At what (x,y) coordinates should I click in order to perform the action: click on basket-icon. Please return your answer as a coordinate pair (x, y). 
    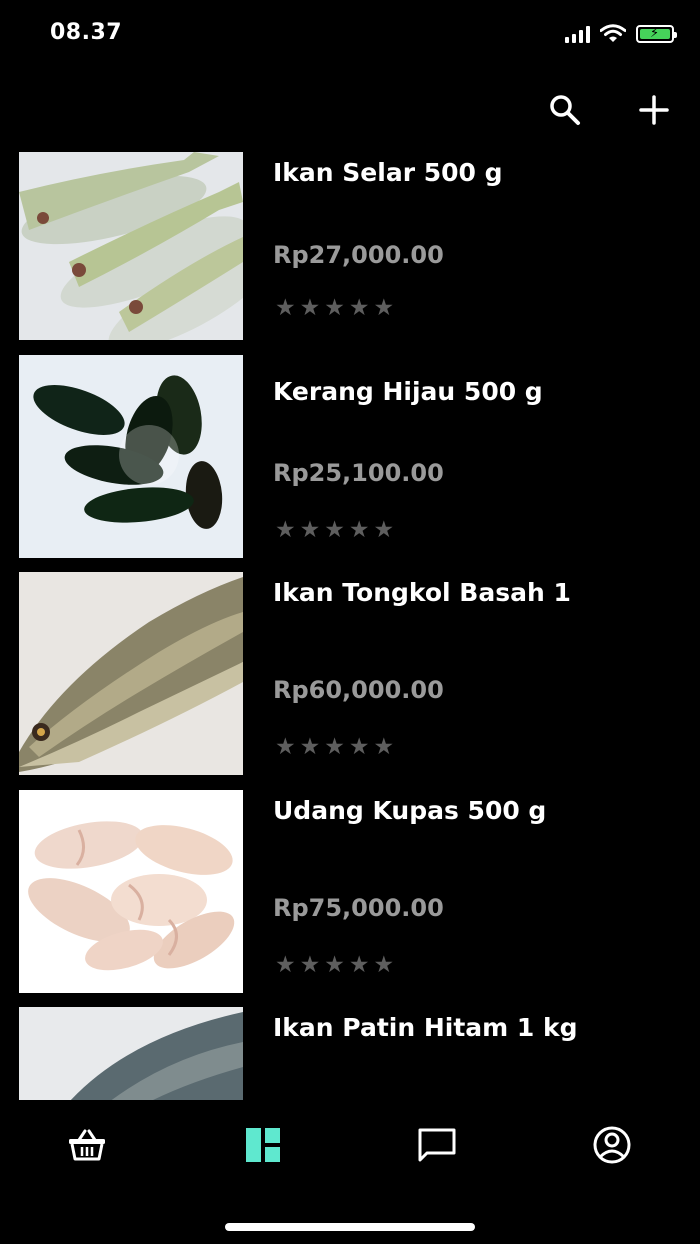
    Looking at the image, I should click on (87, 1145).